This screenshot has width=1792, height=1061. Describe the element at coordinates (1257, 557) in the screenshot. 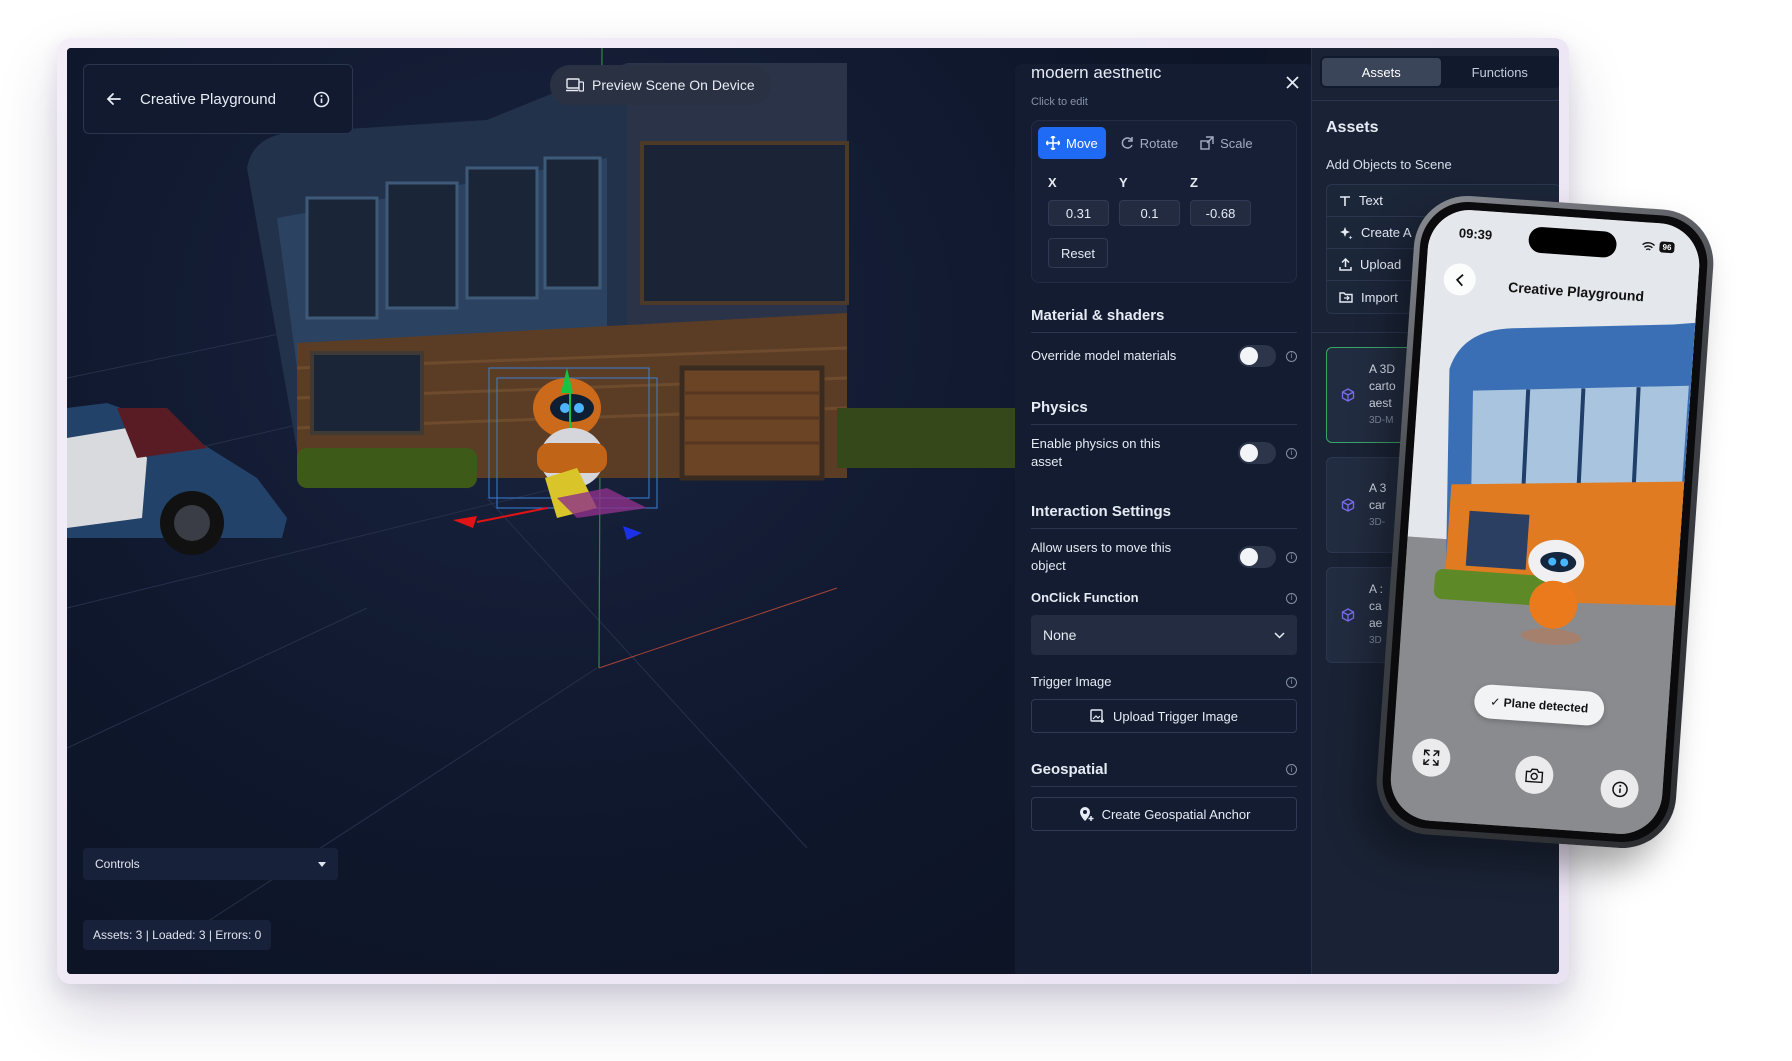

I see `allow-move-toggle` at that location.